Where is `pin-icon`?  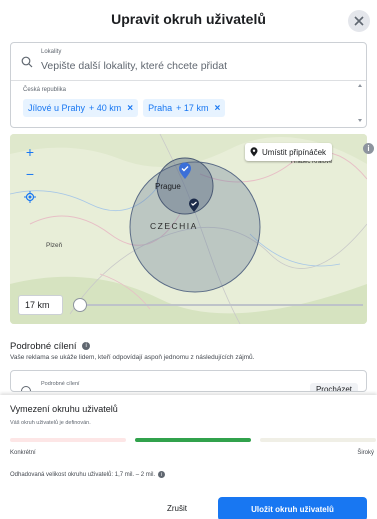
pin-icon is located at coordinates (254, 152).